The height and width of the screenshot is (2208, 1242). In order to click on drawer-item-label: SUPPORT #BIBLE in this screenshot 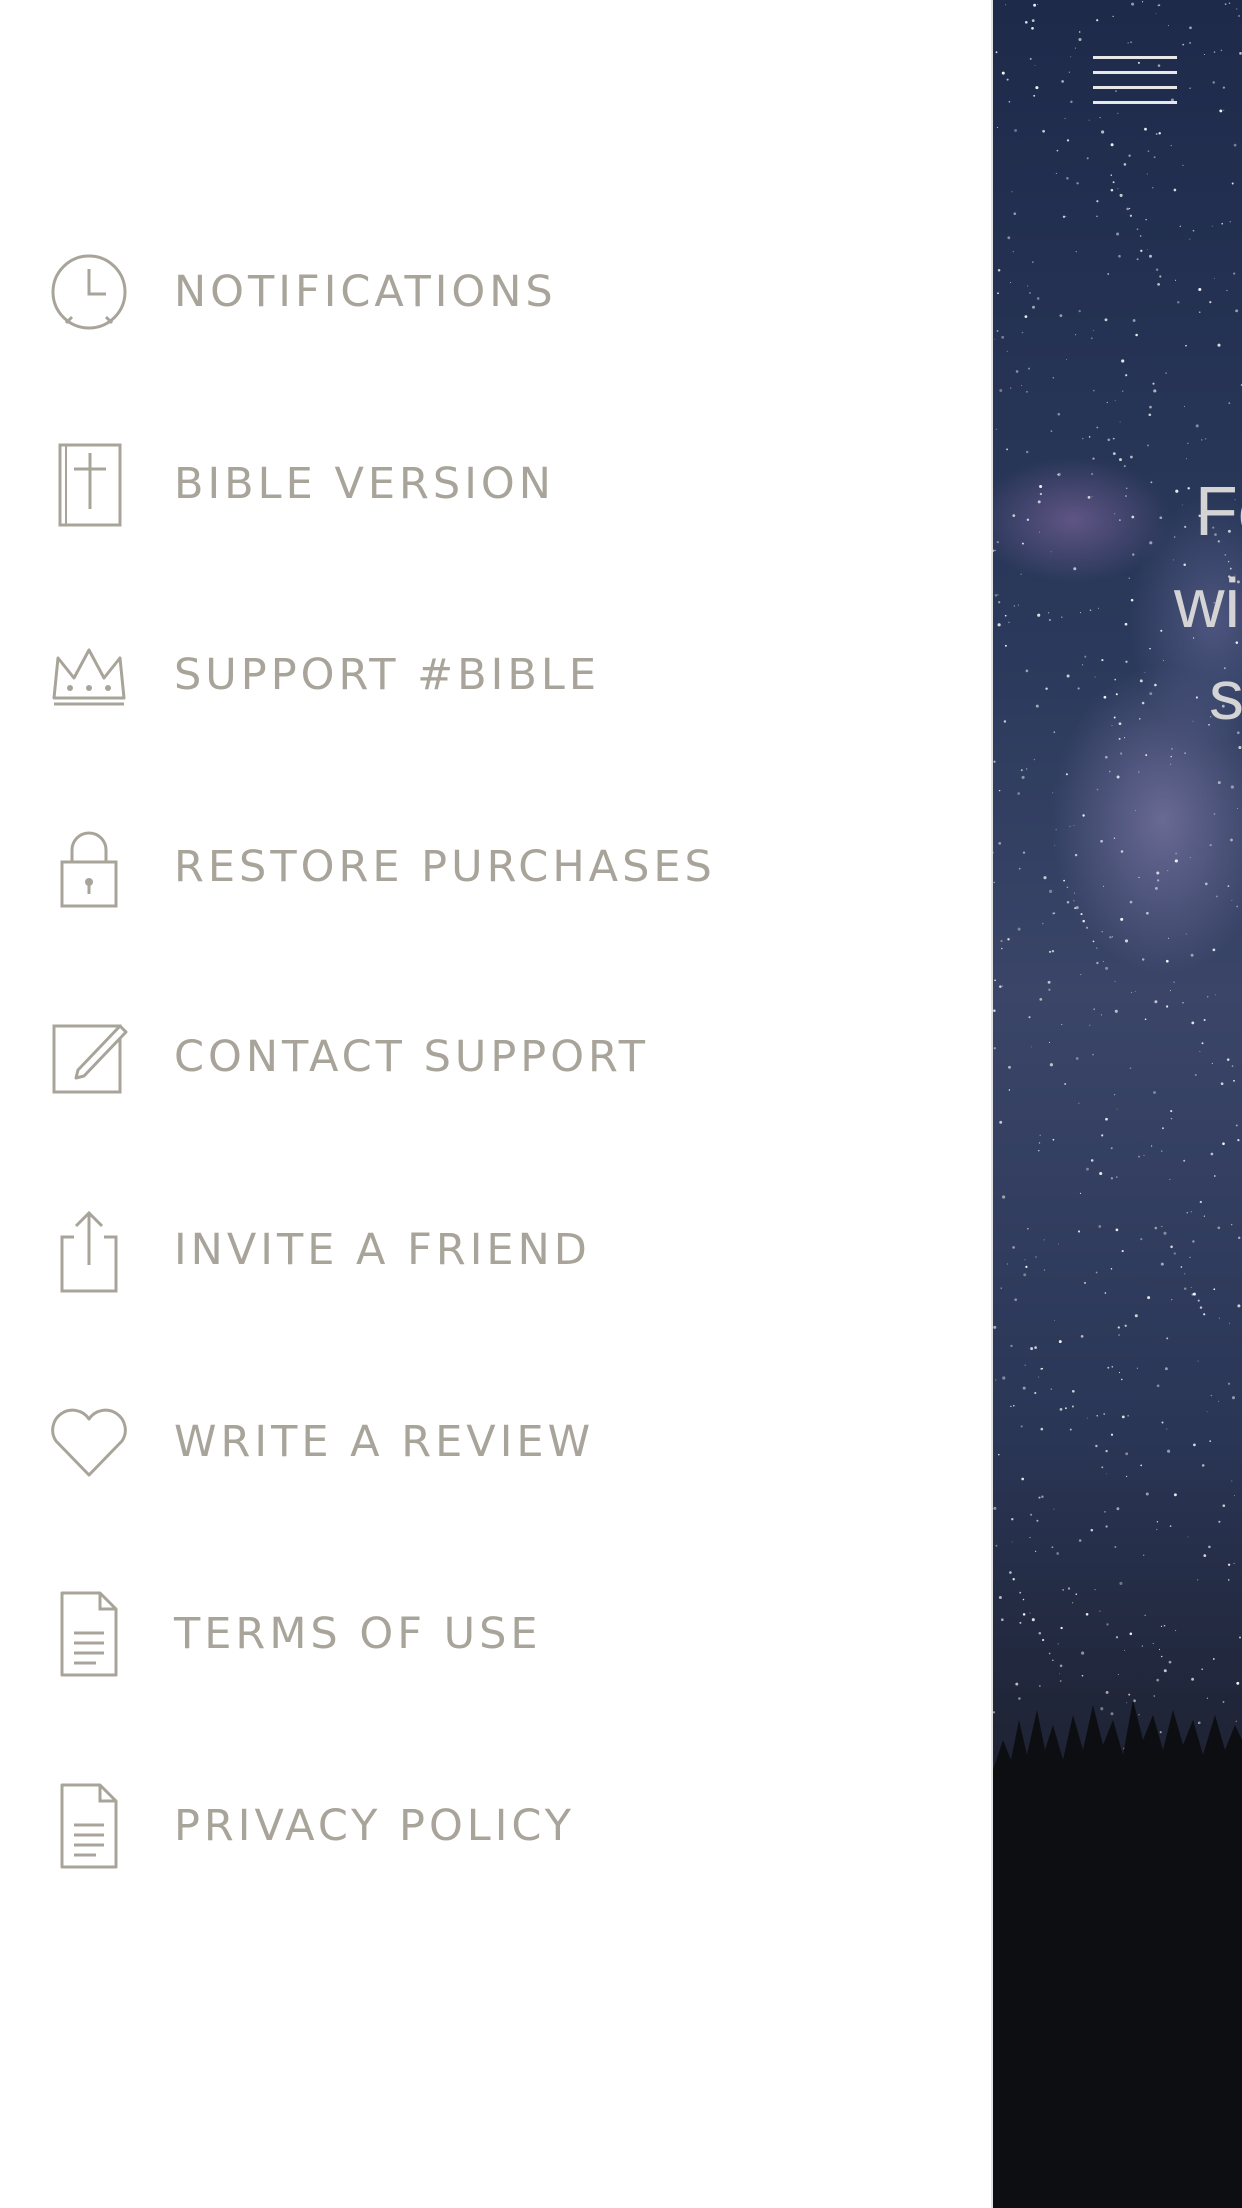, I will do `click(387, 674)`.